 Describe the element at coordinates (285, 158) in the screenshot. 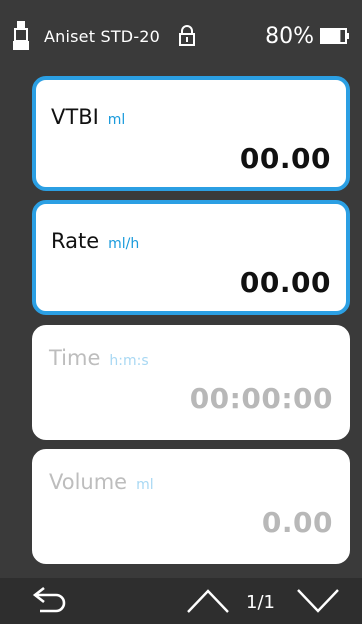

I see `vtbi-value: 00.00` at that location.